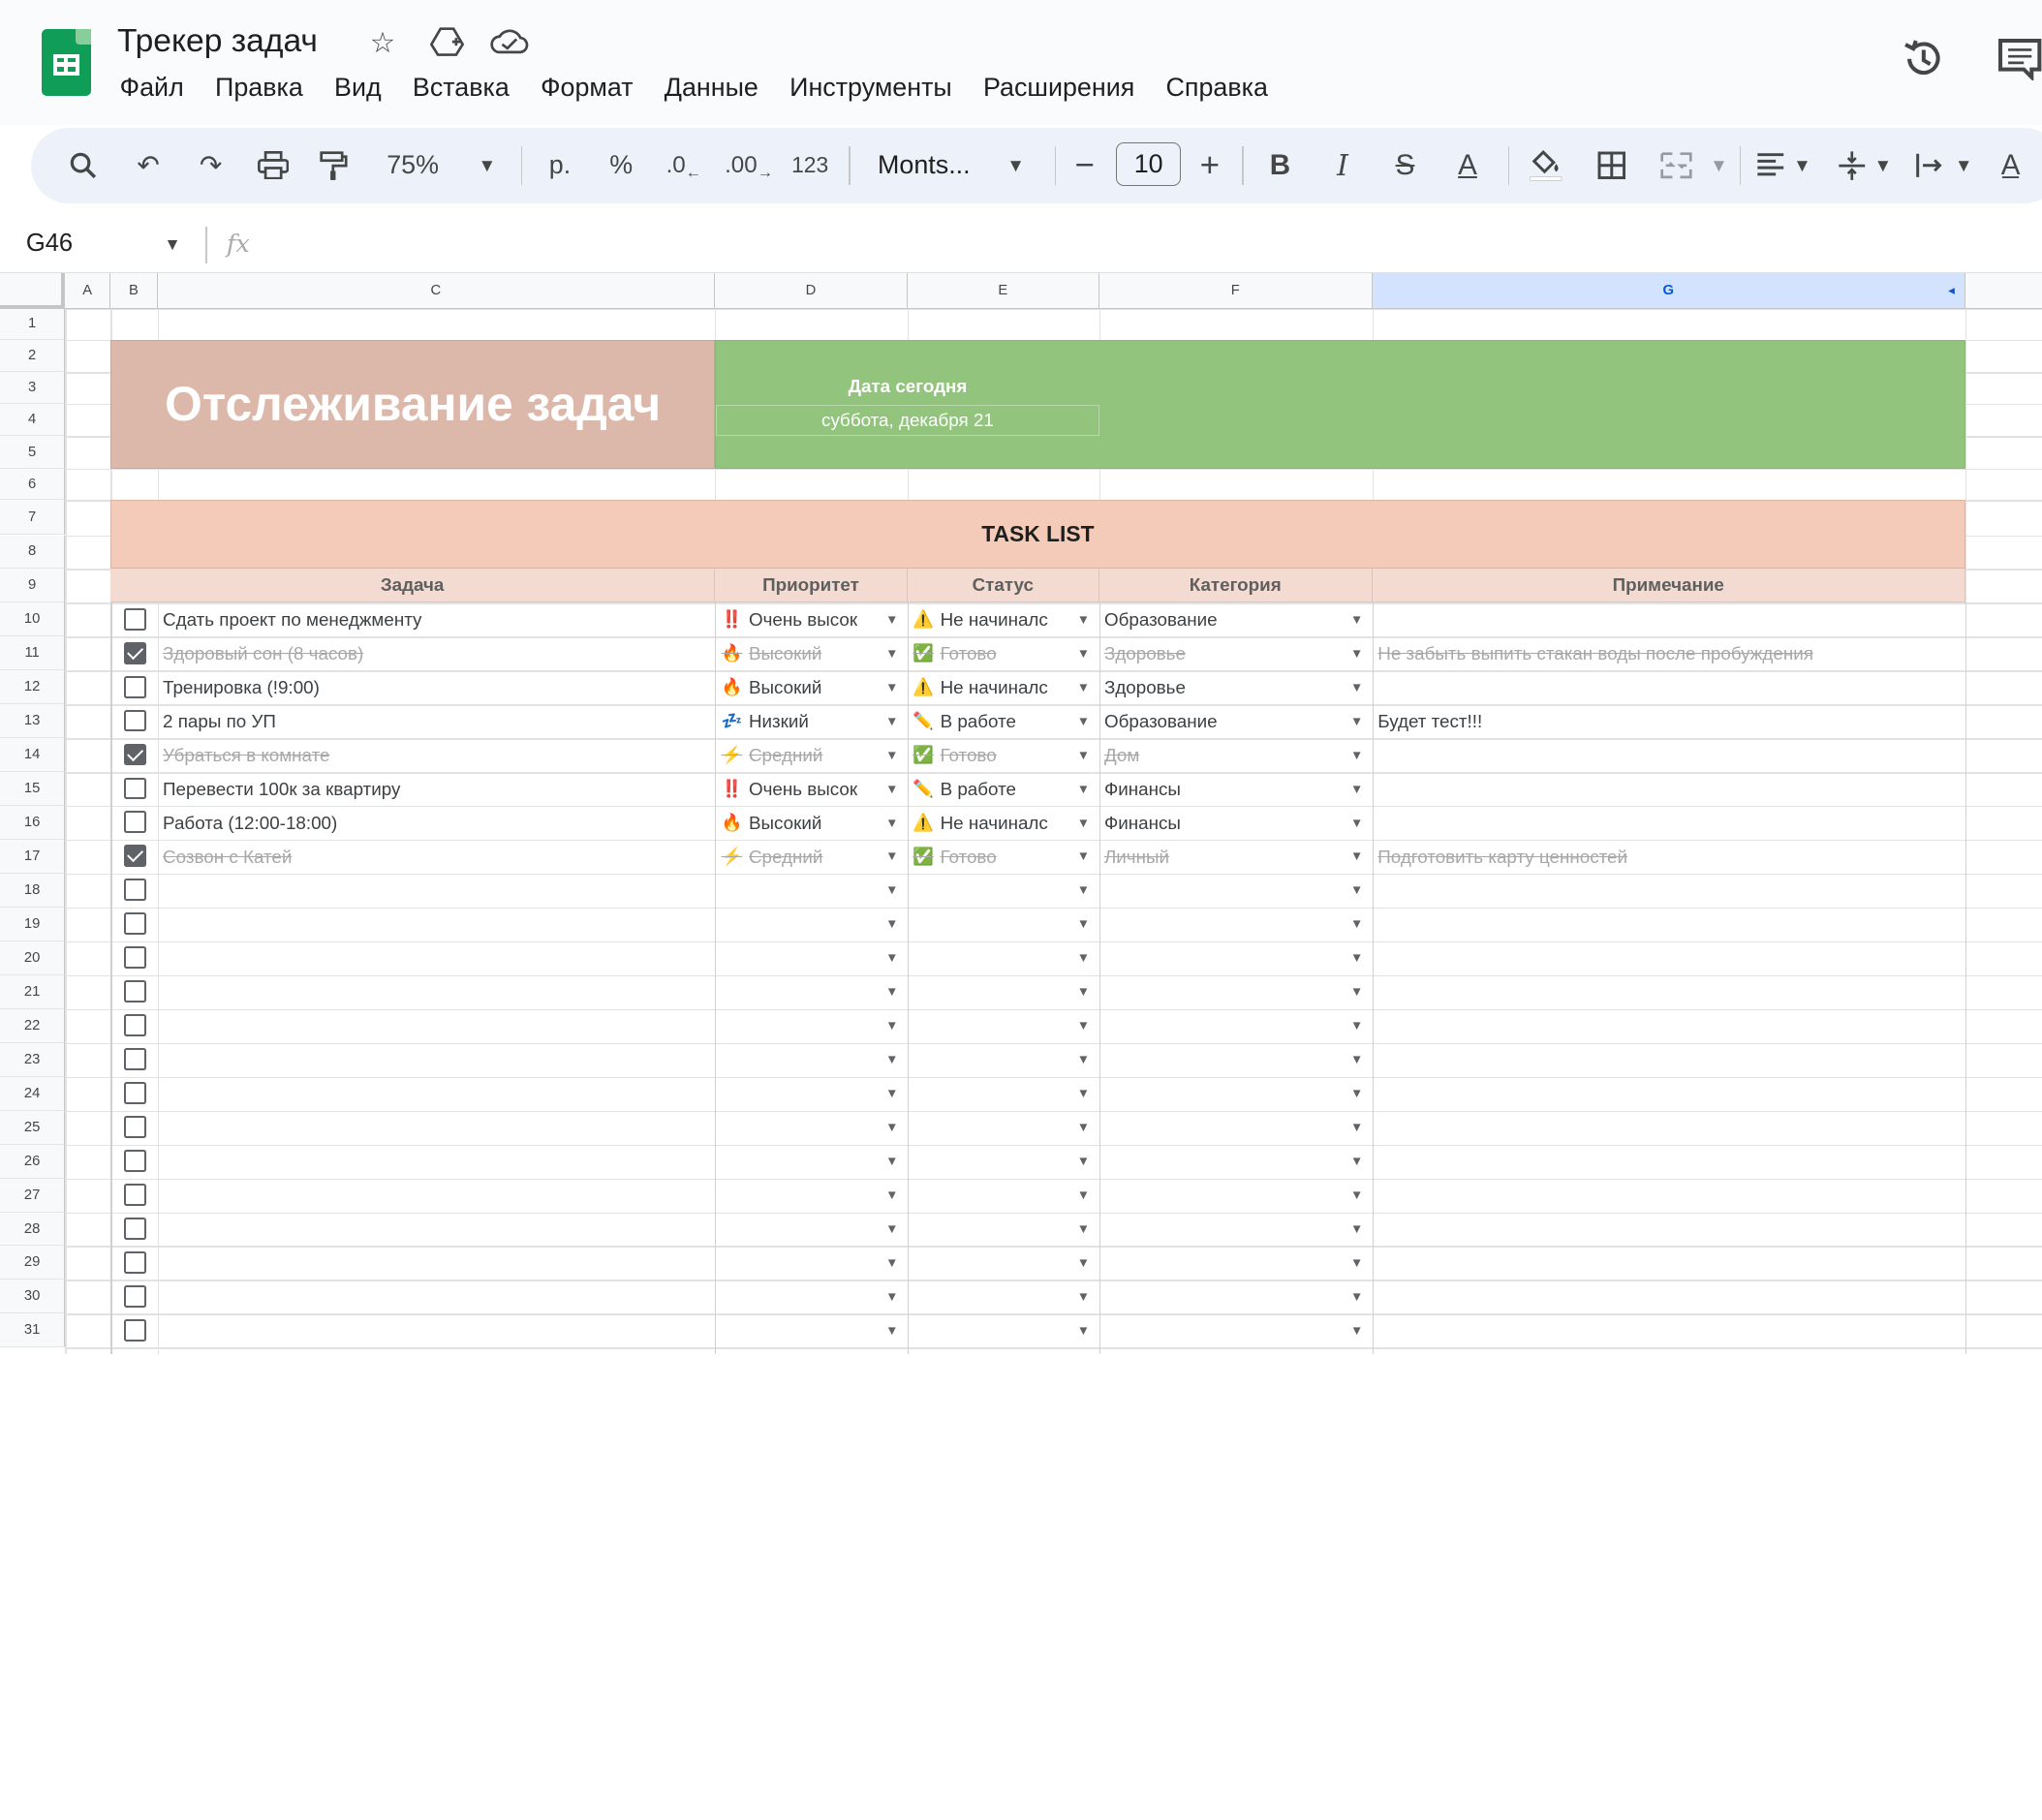  What do you see at coordinates (33, 991) in the screenshot?
I see `row-header-21: 21` at bounding box center [33, 991].